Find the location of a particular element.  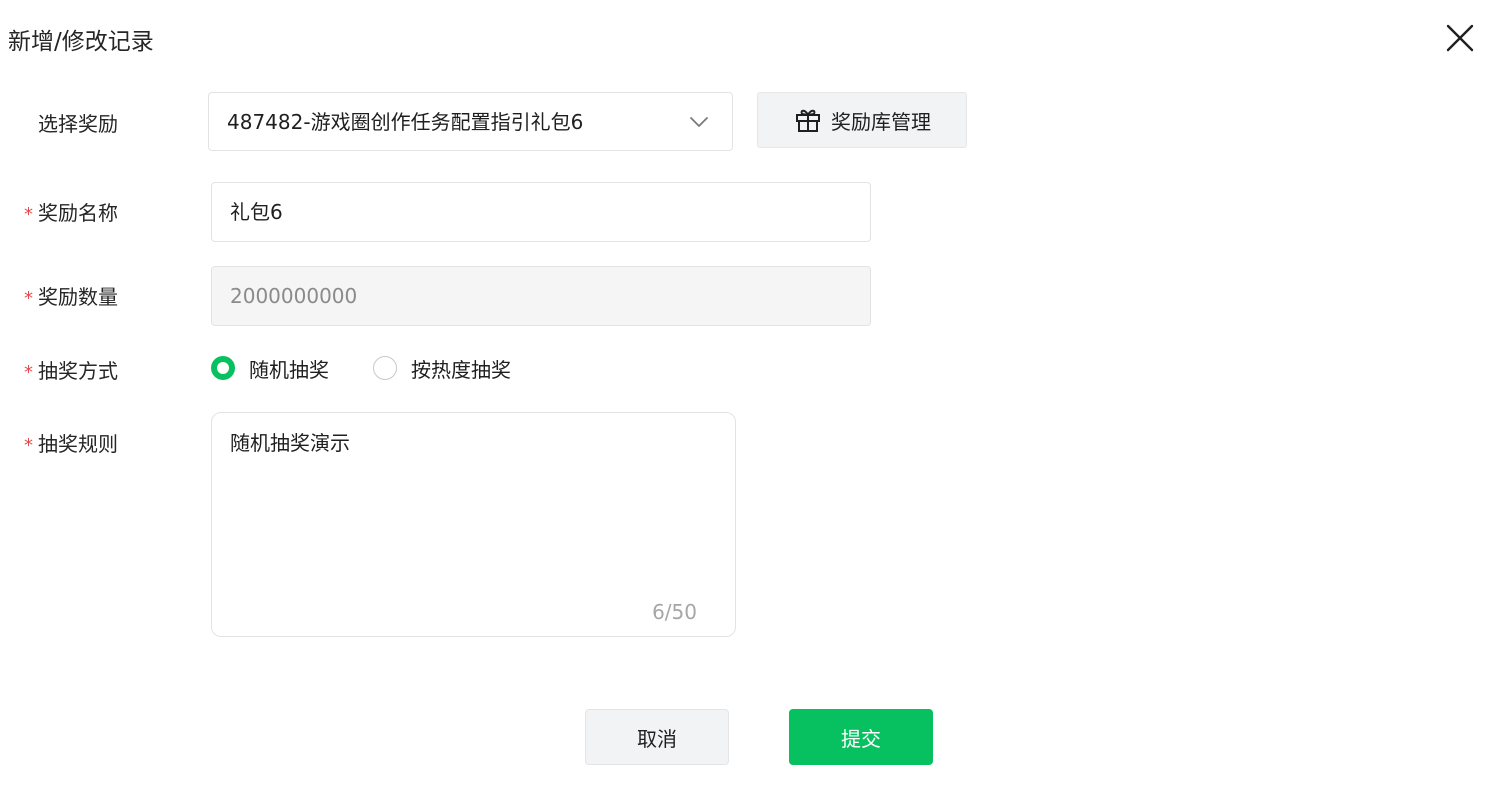

reward-library-button: 奖励库管理 is located at coordinates (862, 120).